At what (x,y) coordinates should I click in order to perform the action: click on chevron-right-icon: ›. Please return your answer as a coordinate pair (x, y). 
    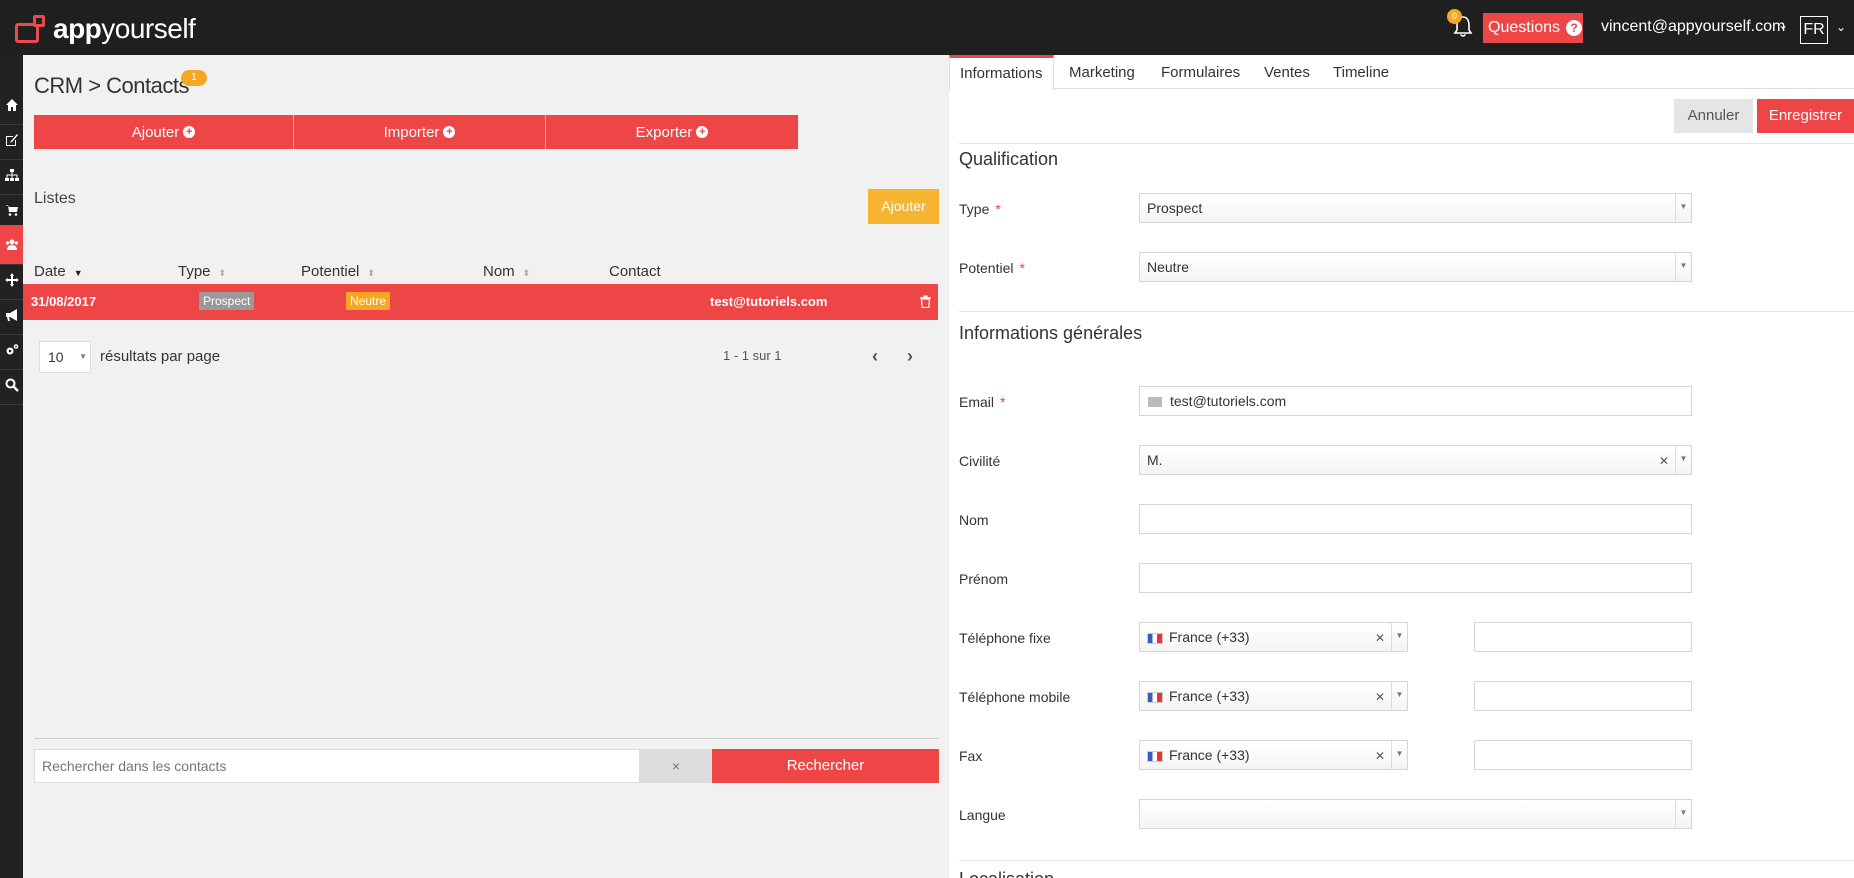
    Looking at the image, I should click on (910, 356).